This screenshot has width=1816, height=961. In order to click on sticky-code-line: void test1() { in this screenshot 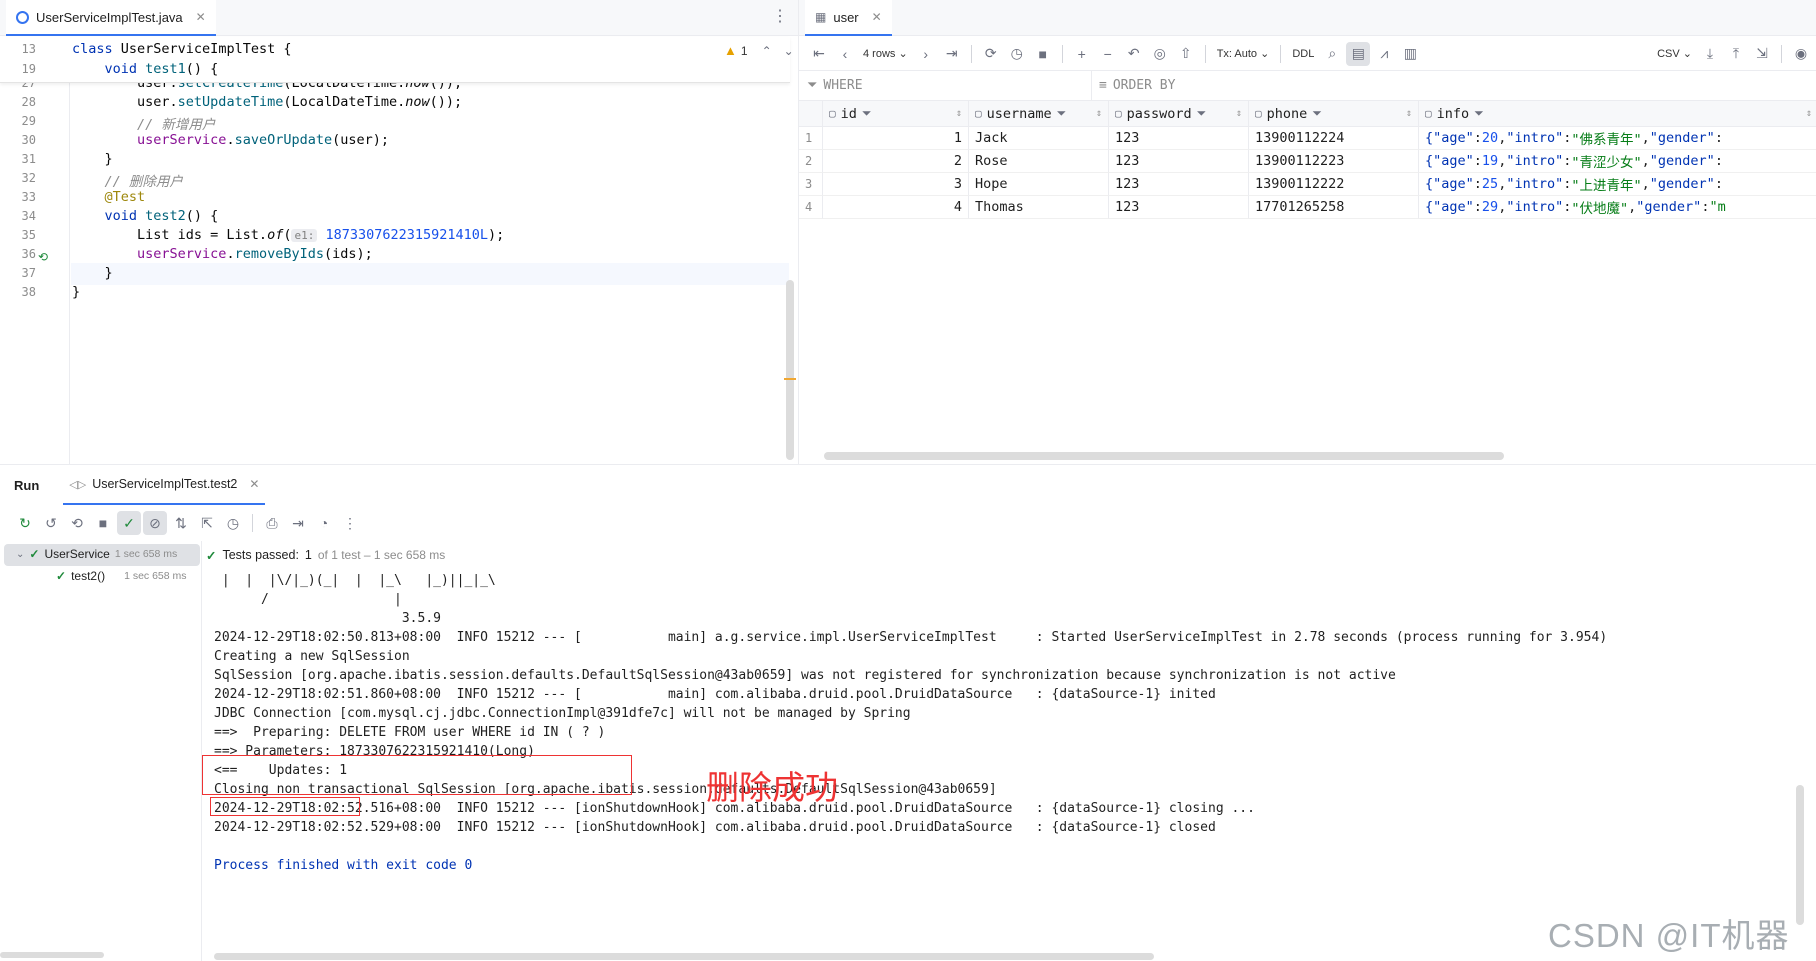, I will do `click(145, 69)`.